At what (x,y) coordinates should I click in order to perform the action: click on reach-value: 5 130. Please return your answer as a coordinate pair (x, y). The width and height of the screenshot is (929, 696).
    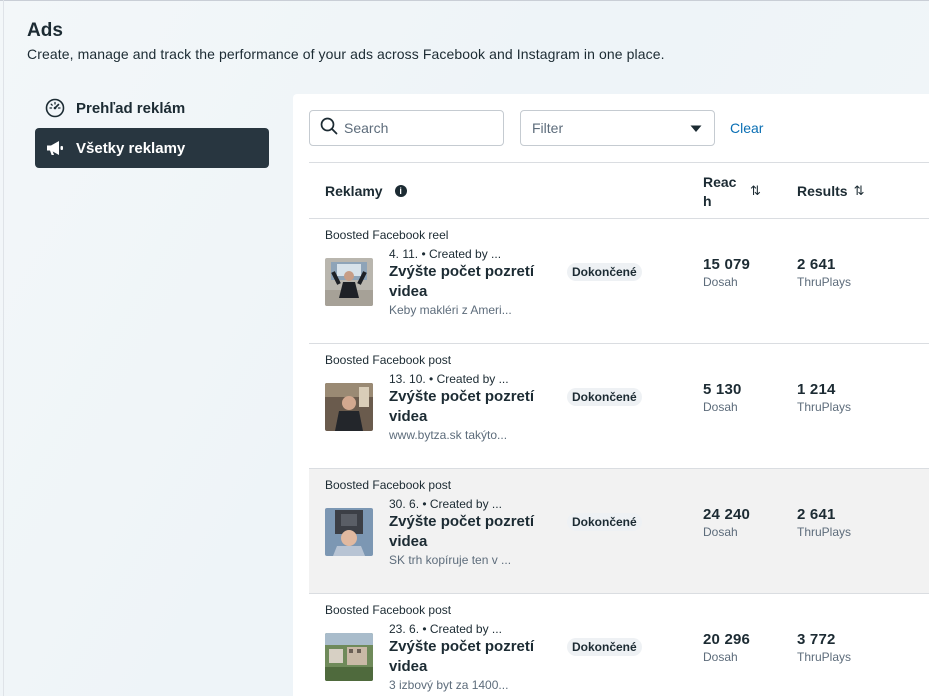
    Looking at the image, I should click on (722, 389).